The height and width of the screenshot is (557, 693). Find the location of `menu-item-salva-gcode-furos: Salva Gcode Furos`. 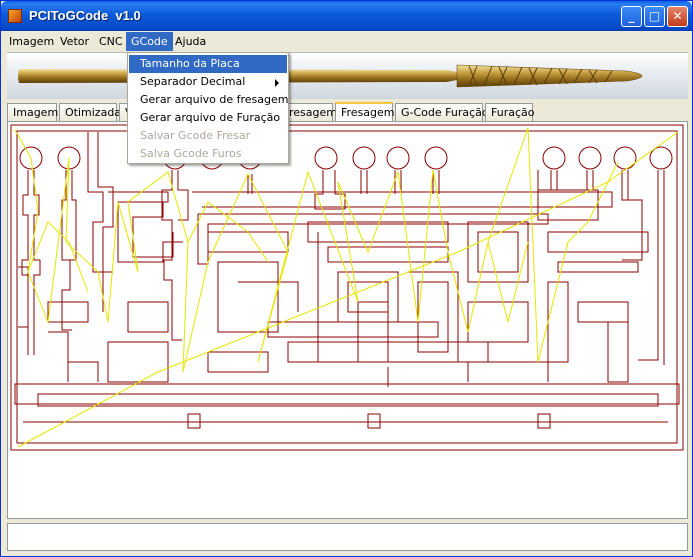

menu-item-salva-gcode-furos: Salva Gcode Furos is located at coordinates (191, 153).